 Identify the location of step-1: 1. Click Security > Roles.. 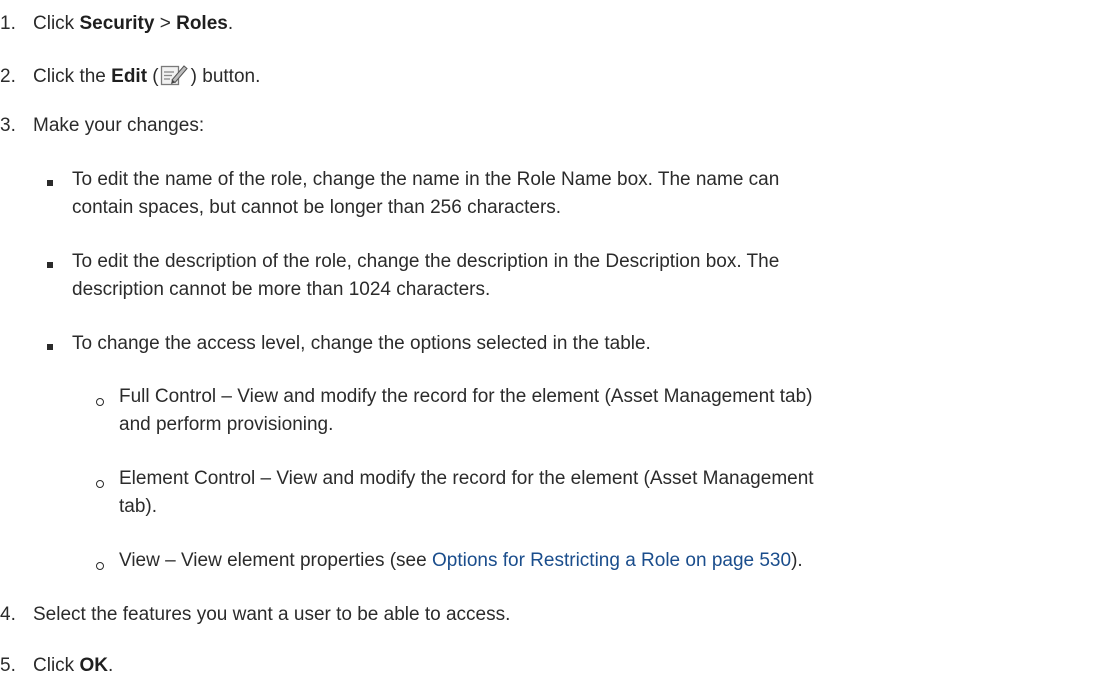
(117, 23).